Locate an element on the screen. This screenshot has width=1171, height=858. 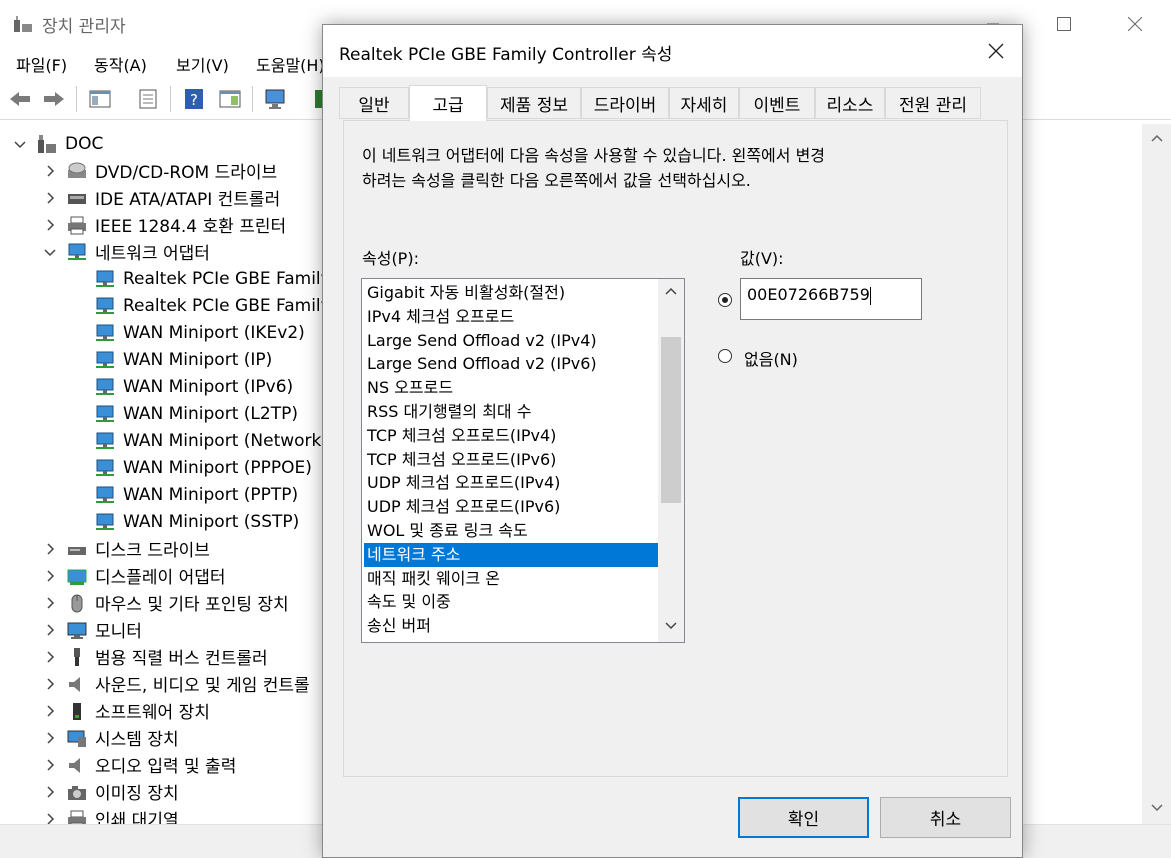
none-radio-label: 없음(N) is located at coordinates (771, 358).